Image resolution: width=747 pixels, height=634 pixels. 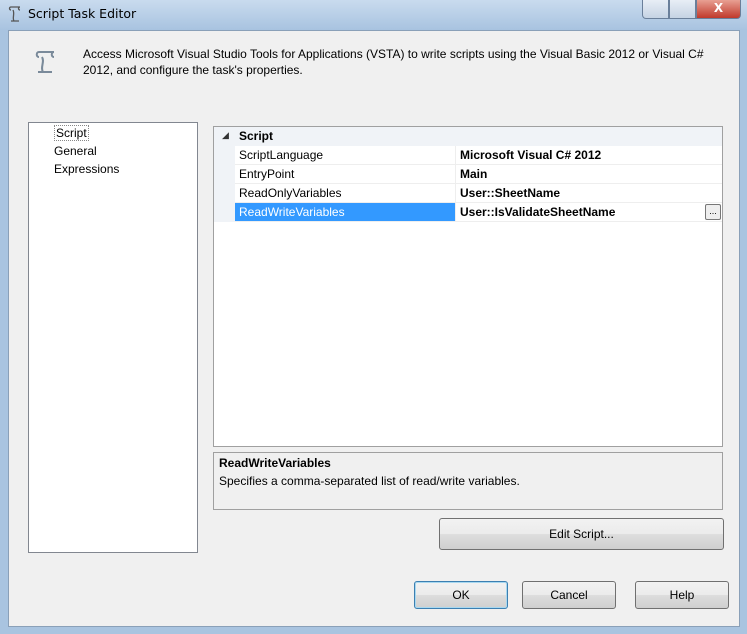 What do you see at coordinates (682, 595) in the screenshot?
I see `help-button: Help` at bounding box center [682, 595].